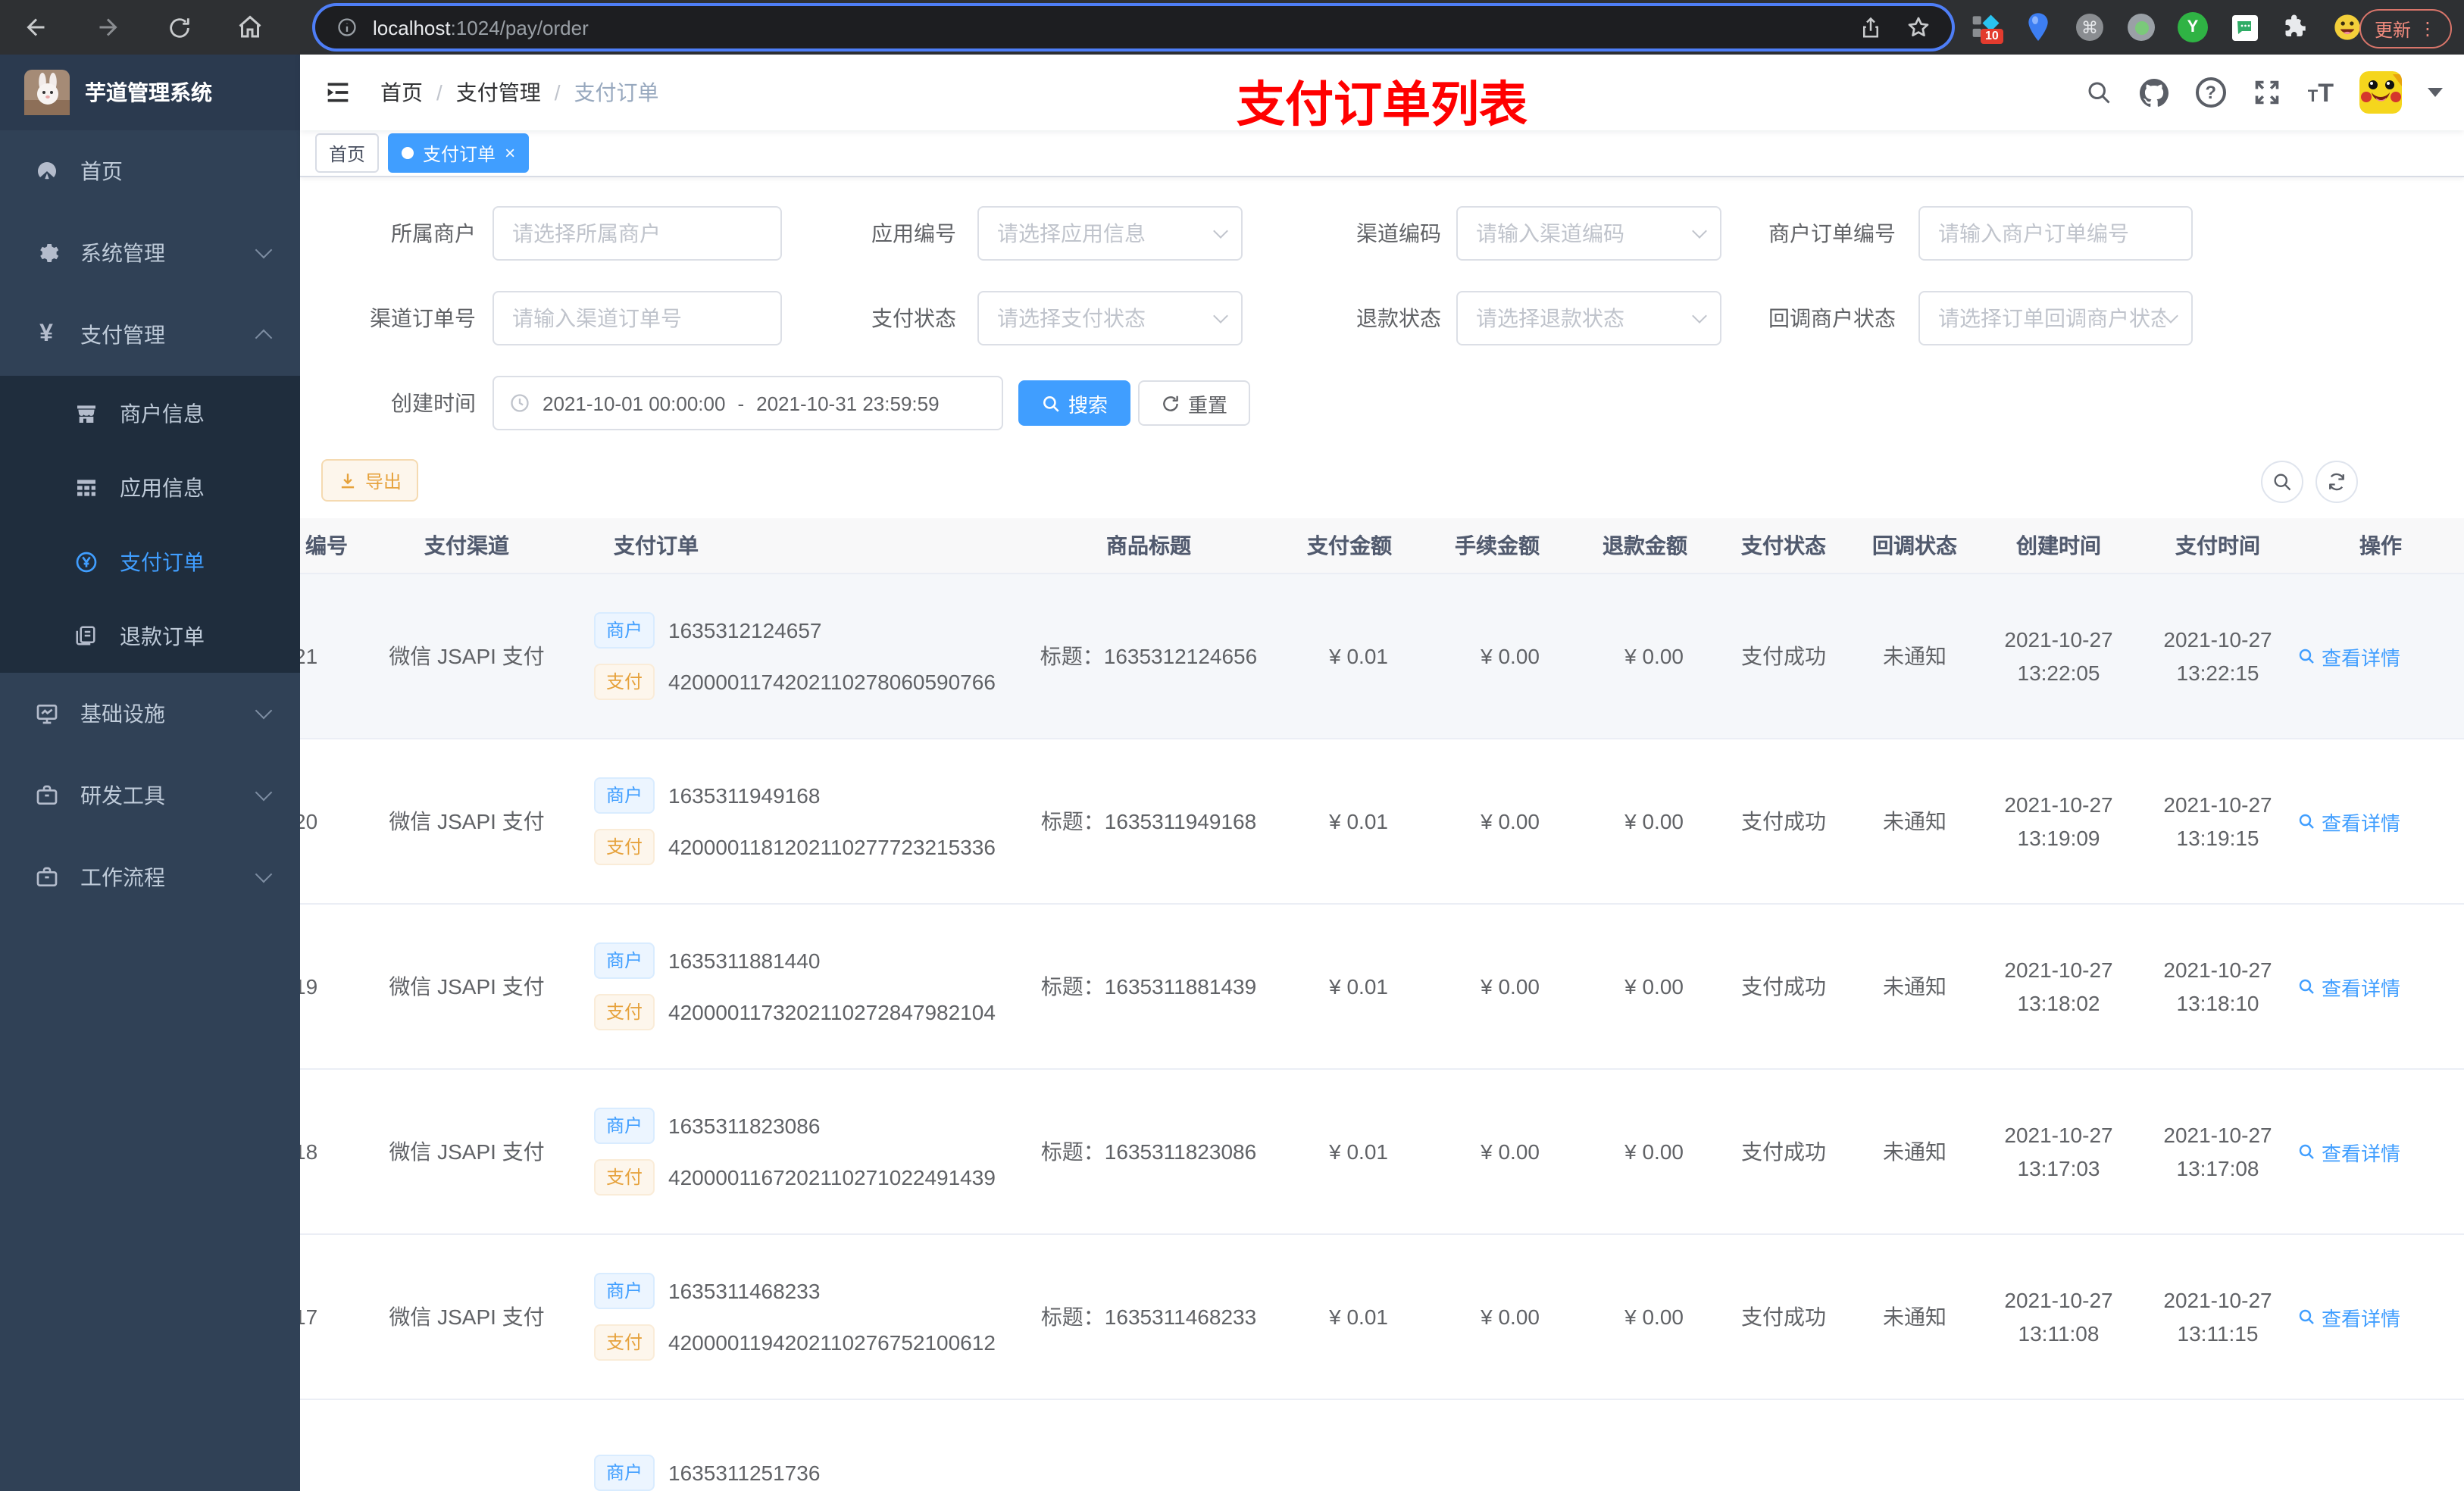  What do you see at coordinates (2058, 1151) in the screenshot?
I see `created-time: 2021-10-27 13:17:03` at bounding box center [2058, 1151].